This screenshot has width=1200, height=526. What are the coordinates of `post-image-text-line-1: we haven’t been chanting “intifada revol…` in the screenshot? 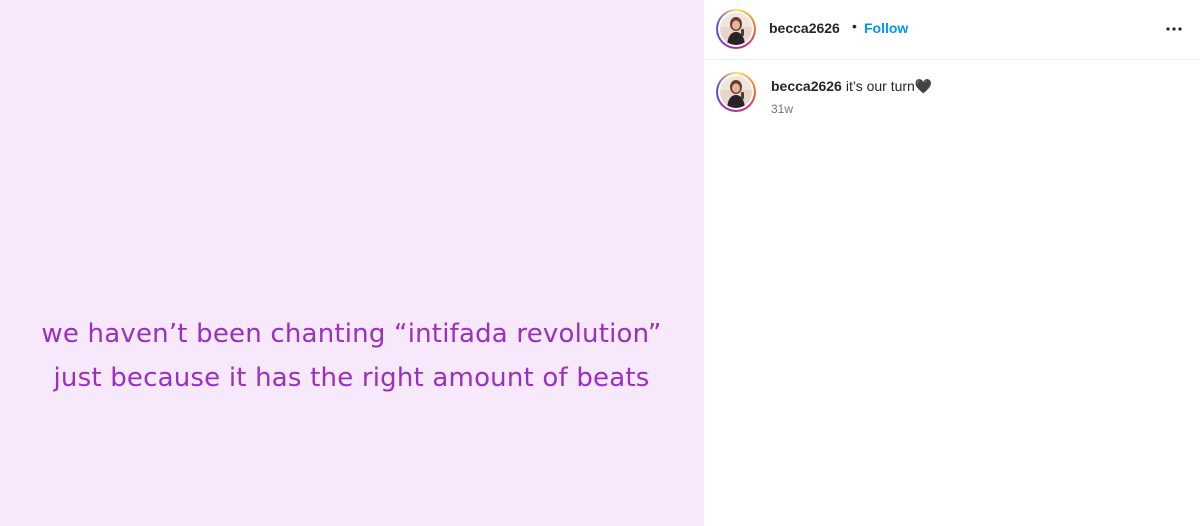 It's located at (351, 334).